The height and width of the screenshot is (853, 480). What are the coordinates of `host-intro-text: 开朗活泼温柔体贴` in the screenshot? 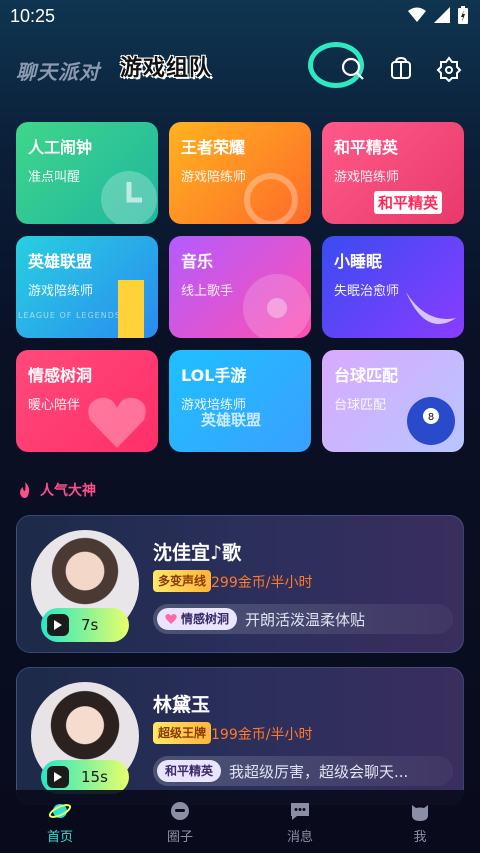 It's located at (305, 619).